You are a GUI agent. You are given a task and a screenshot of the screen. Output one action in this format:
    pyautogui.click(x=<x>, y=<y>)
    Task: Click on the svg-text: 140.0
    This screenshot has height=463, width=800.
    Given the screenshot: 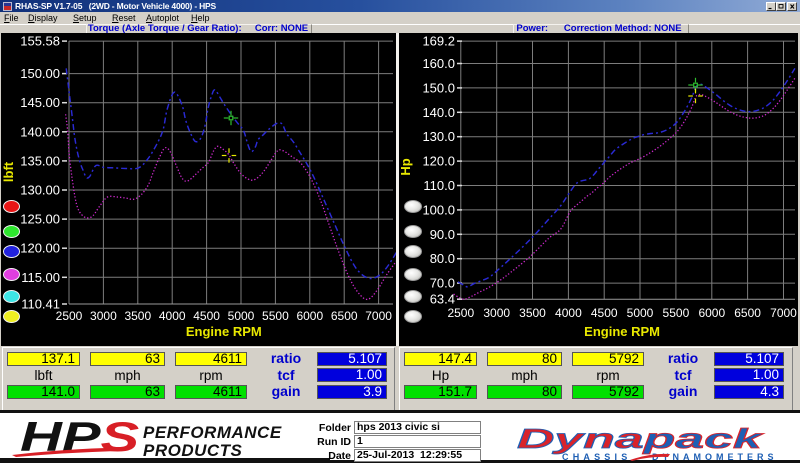 What is the action you would take?
    pyautogui.click(x=438, y=112)
    